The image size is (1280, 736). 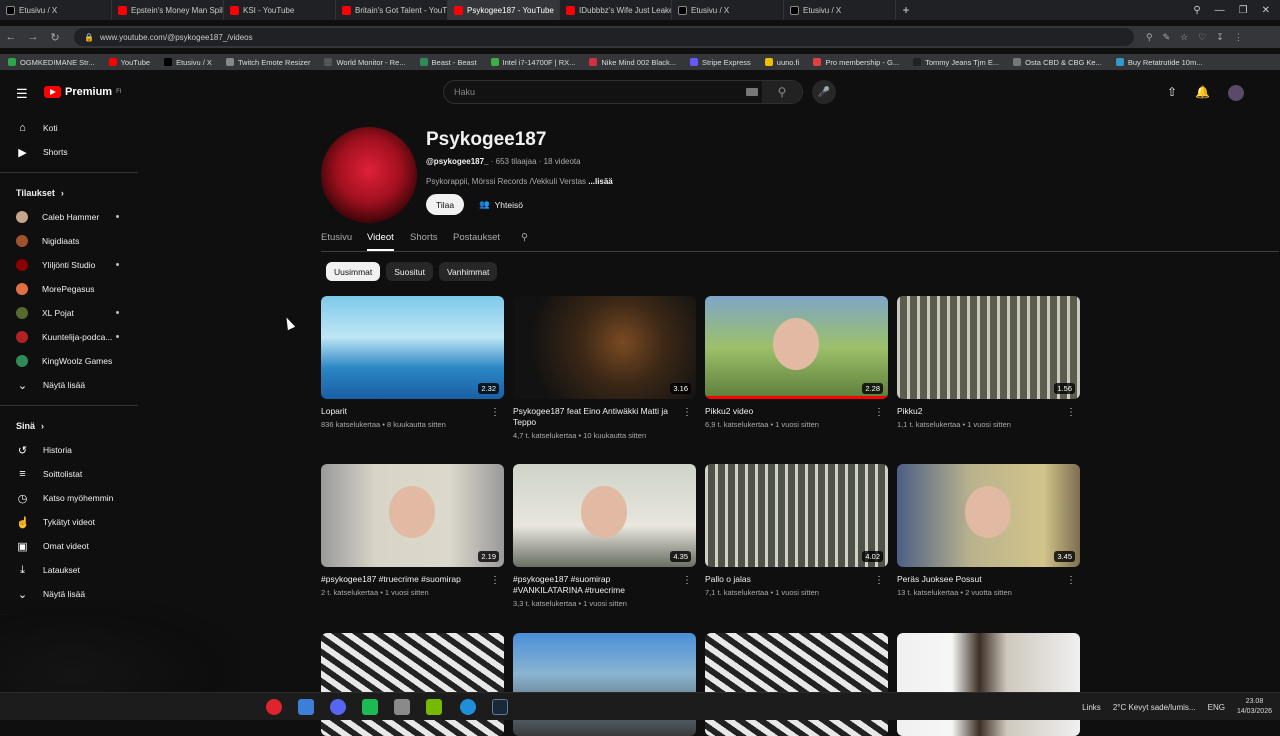 I want to click on notifications-bell-icon: 🔔, so click(x=1202, y=93).